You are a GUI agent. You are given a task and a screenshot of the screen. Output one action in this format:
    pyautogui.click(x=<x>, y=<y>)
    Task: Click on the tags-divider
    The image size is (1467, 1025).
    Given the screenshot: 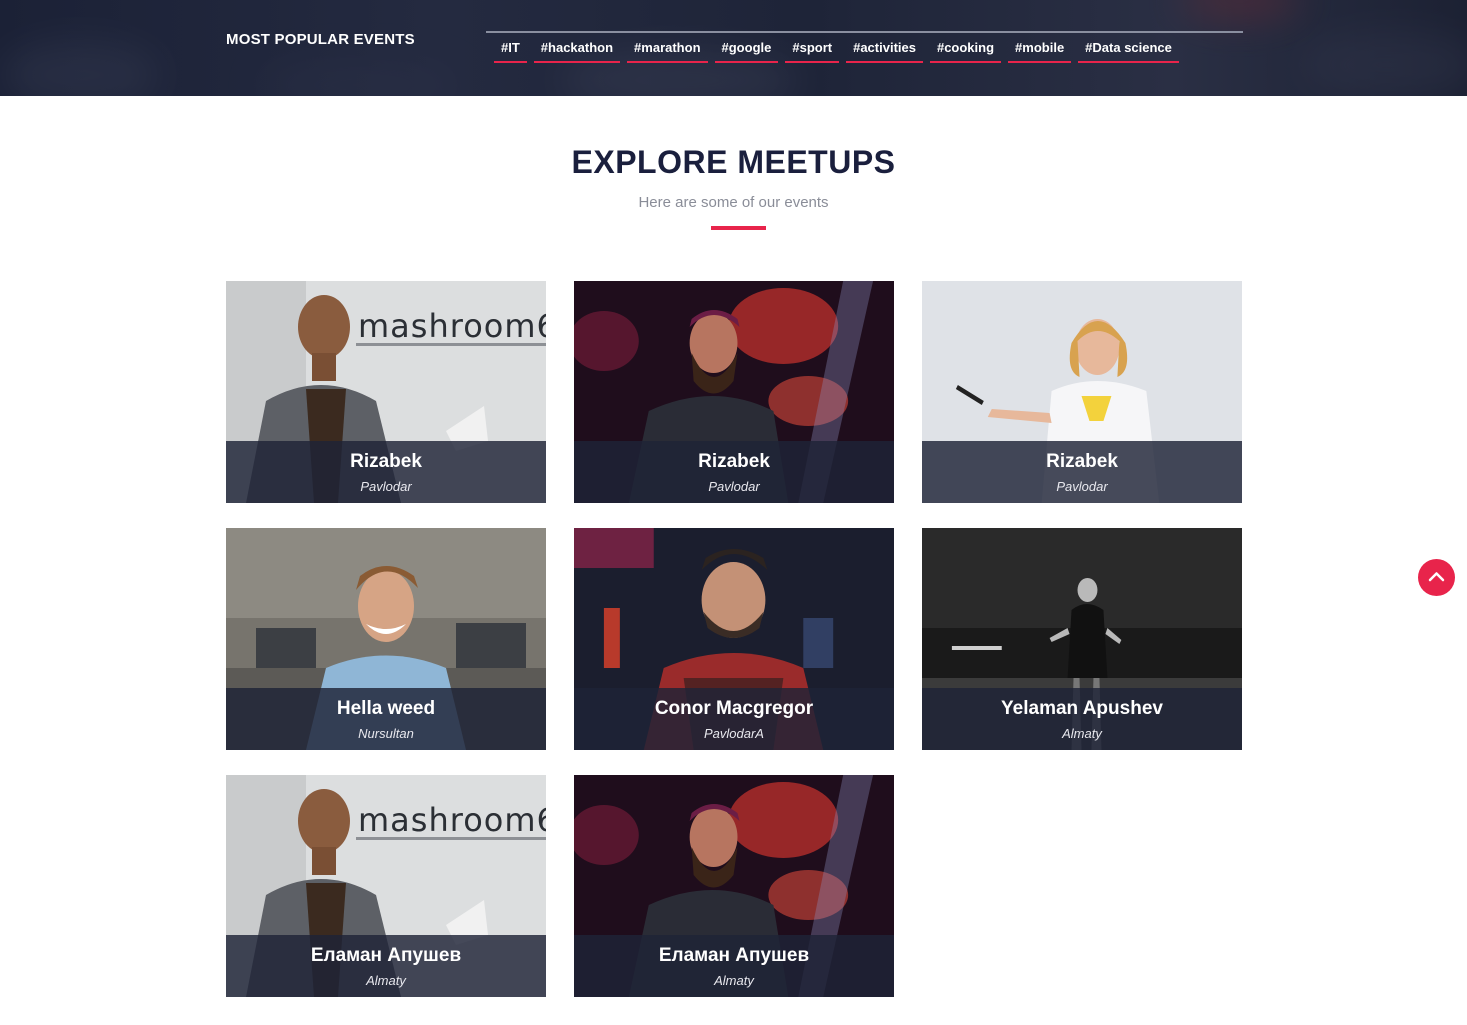 What is the action you would take?
    pyautogui.click(x=864, y=32)
    